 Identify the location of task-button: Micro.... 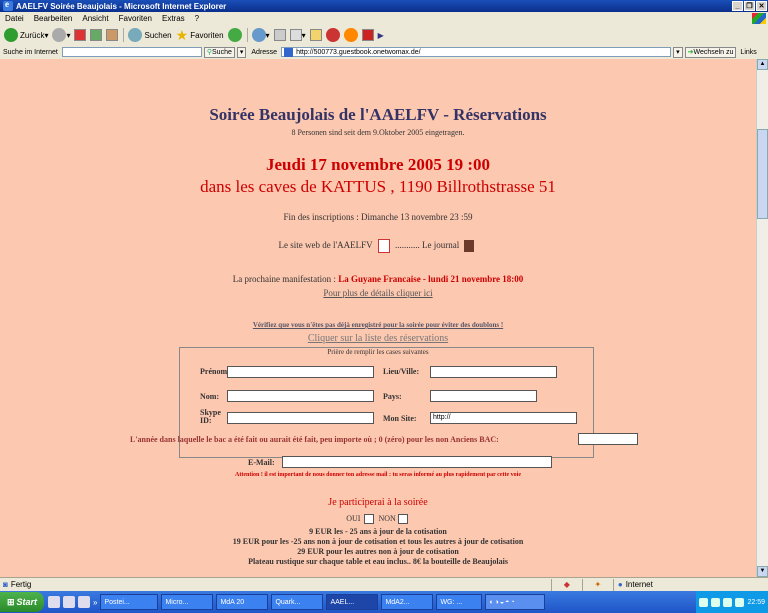
(187, 602).